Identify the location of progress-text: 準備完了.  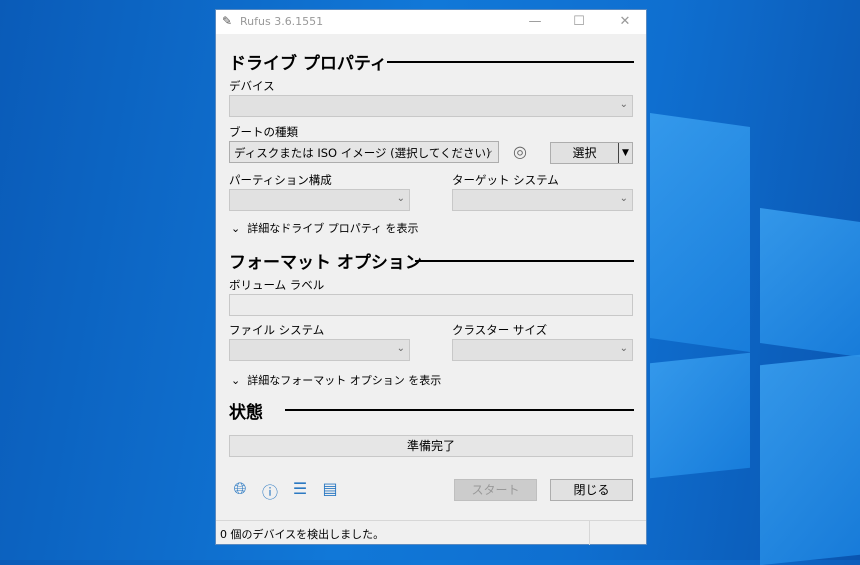
(430, 446).